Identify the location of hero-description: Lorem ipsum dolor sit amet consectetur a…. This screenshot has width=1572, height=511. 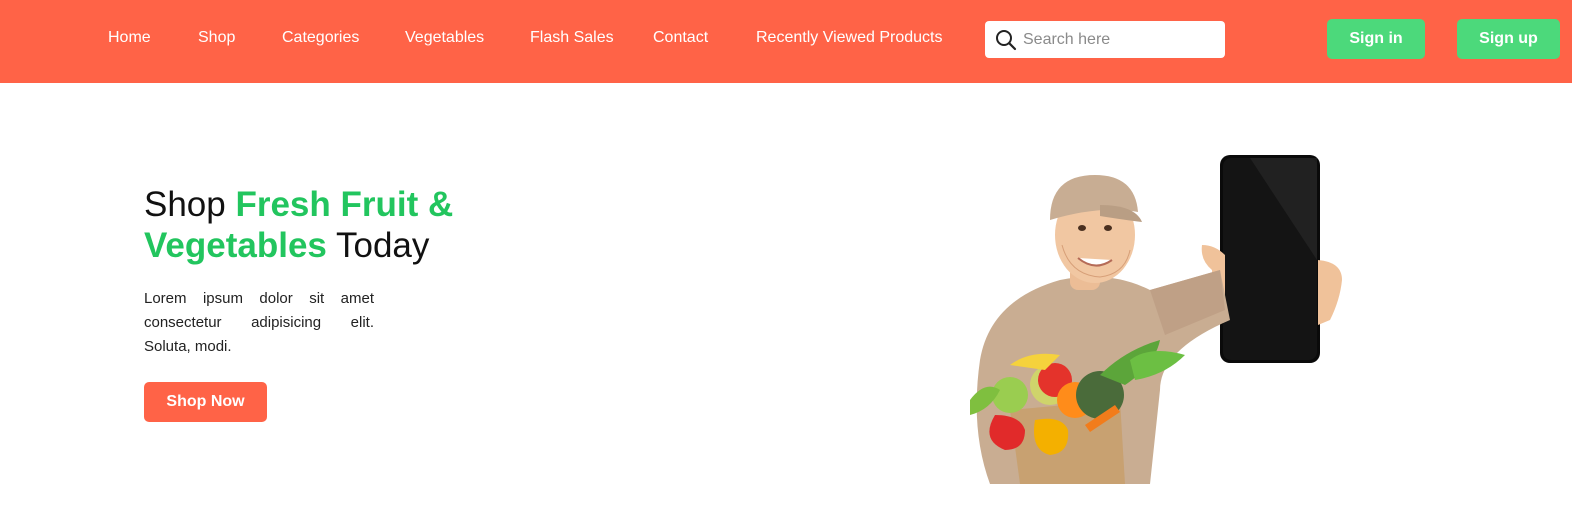
(259, 322).